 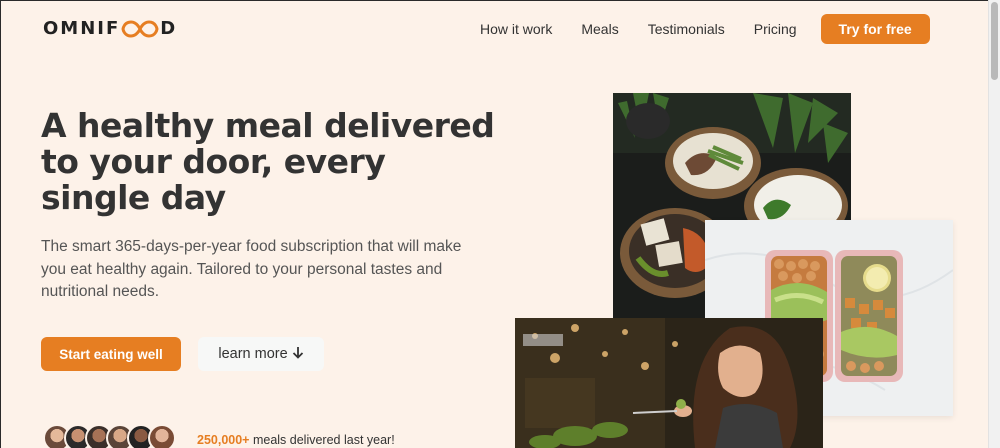 I want to click on customer-avatars, so click(x=109, y=436).